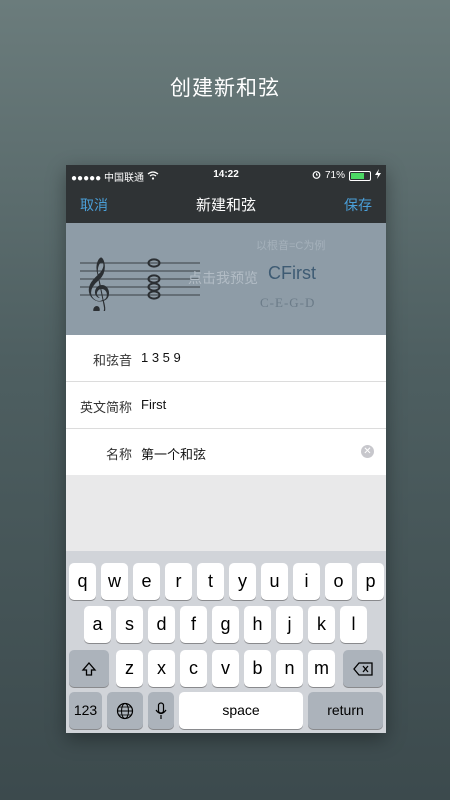 Image resolution: width=450 pixels, height=800 pixels. Describe the element at coordinates (129, 668) in the screenshot. I see `key-z: z` at that location.